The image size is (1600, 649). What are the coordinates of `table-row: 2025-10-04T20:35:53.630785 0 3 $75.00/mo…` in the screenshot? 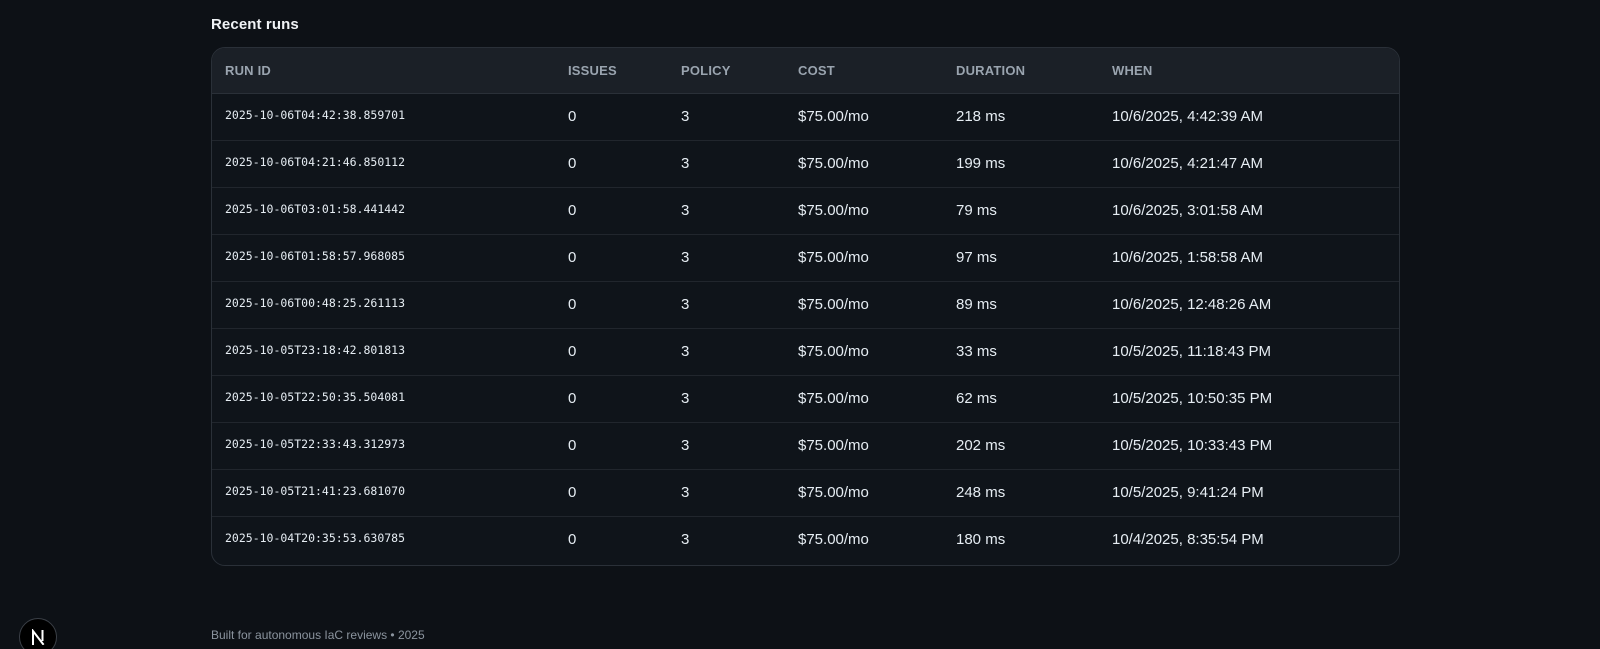 It's located at (805, 539).